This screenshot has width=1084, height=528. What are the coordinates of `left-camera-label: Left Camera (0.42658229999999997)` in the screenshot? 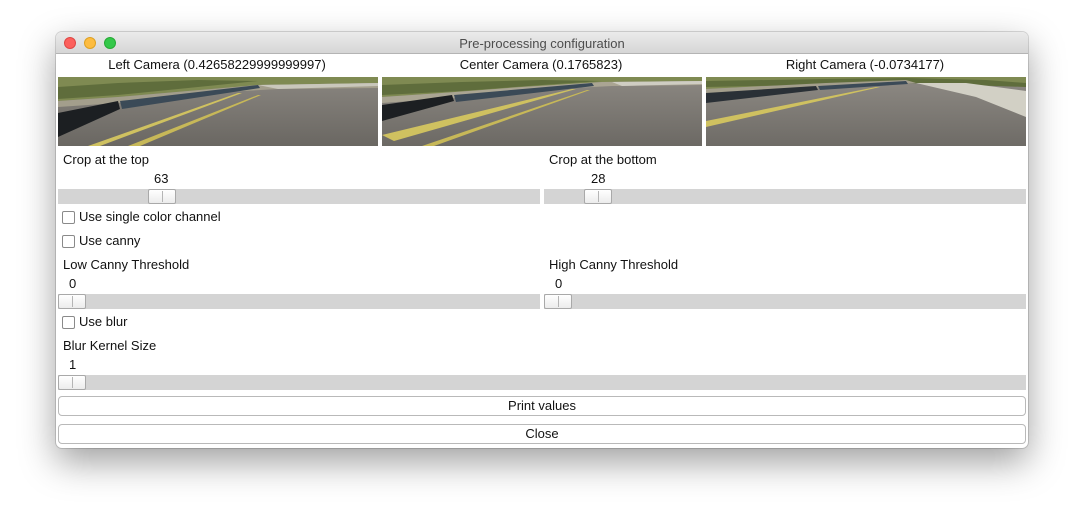 It's located at (217, 64).